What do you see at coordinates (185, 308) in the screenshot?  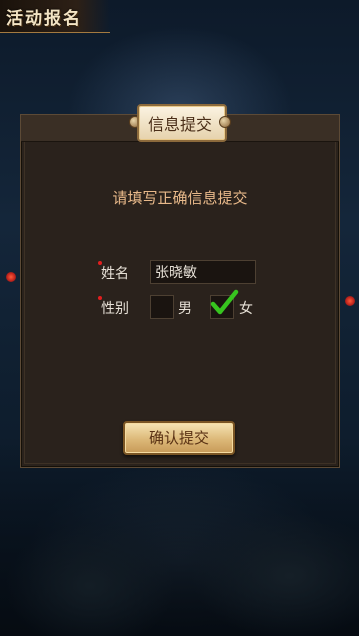 I see `gender-male-label: 男` at bounding box center [185, 308].